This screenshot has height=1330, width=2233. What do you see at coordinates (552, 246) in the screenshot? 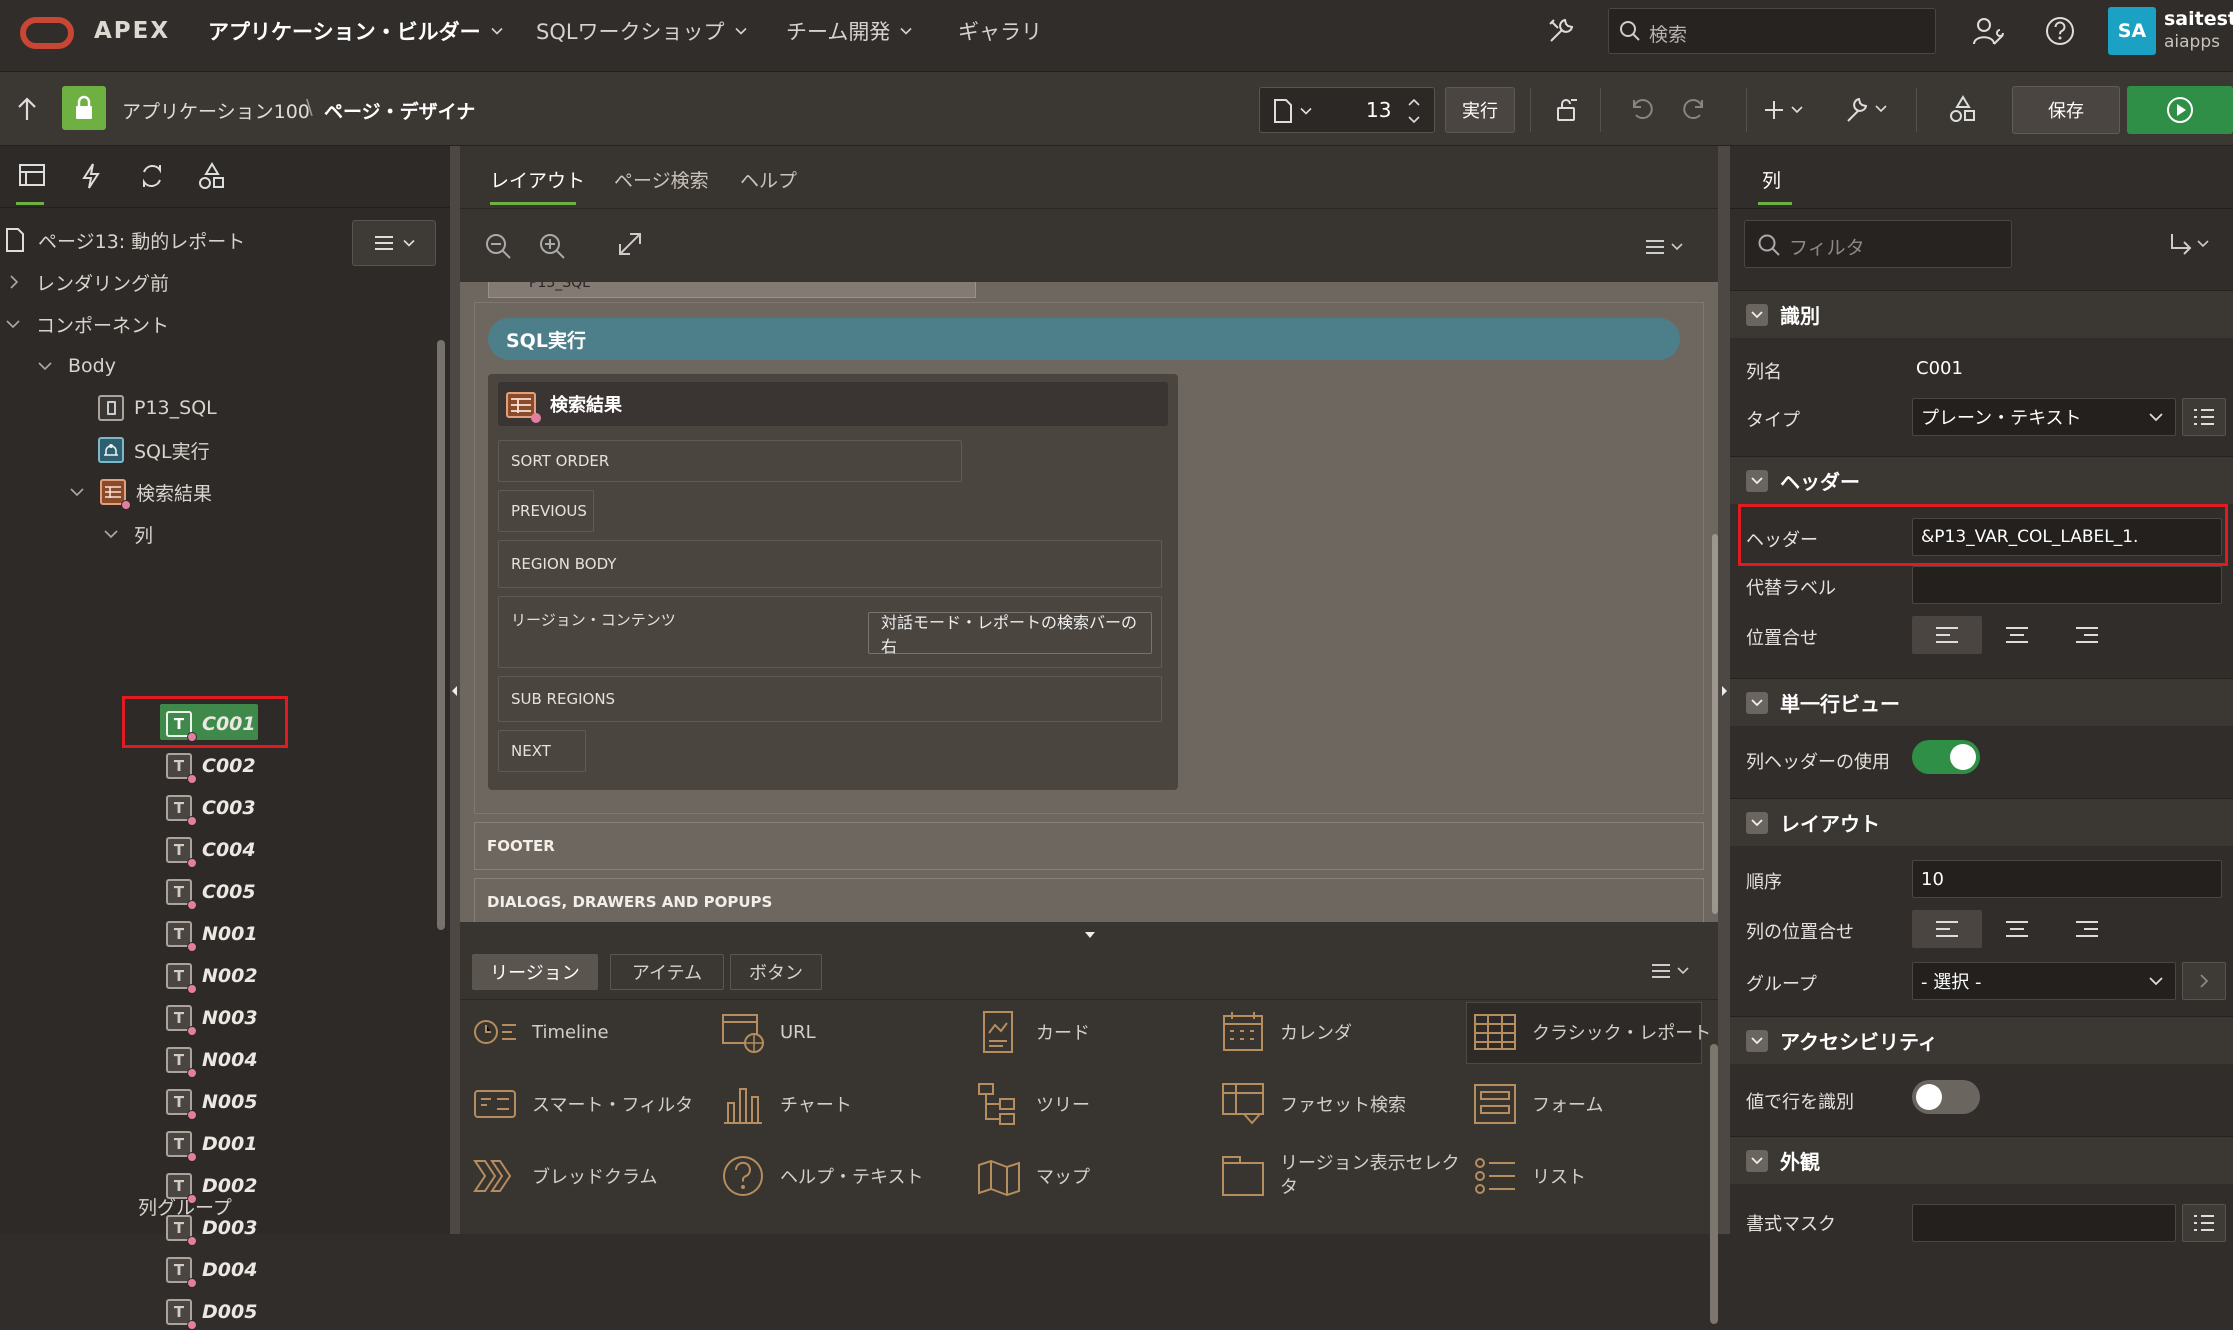
I see `zoom-in-icon` at bounding box center [552, 246].